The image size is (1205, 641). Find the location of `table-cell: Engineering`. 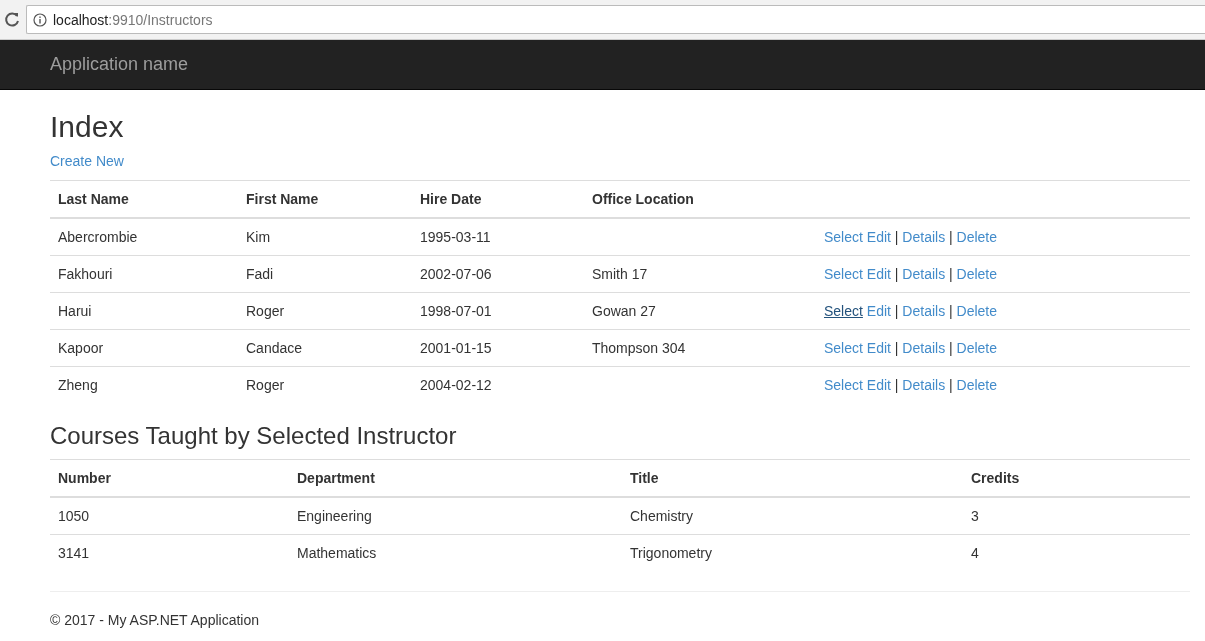

table-cell: Engineering is located at coordinates (455, 516).